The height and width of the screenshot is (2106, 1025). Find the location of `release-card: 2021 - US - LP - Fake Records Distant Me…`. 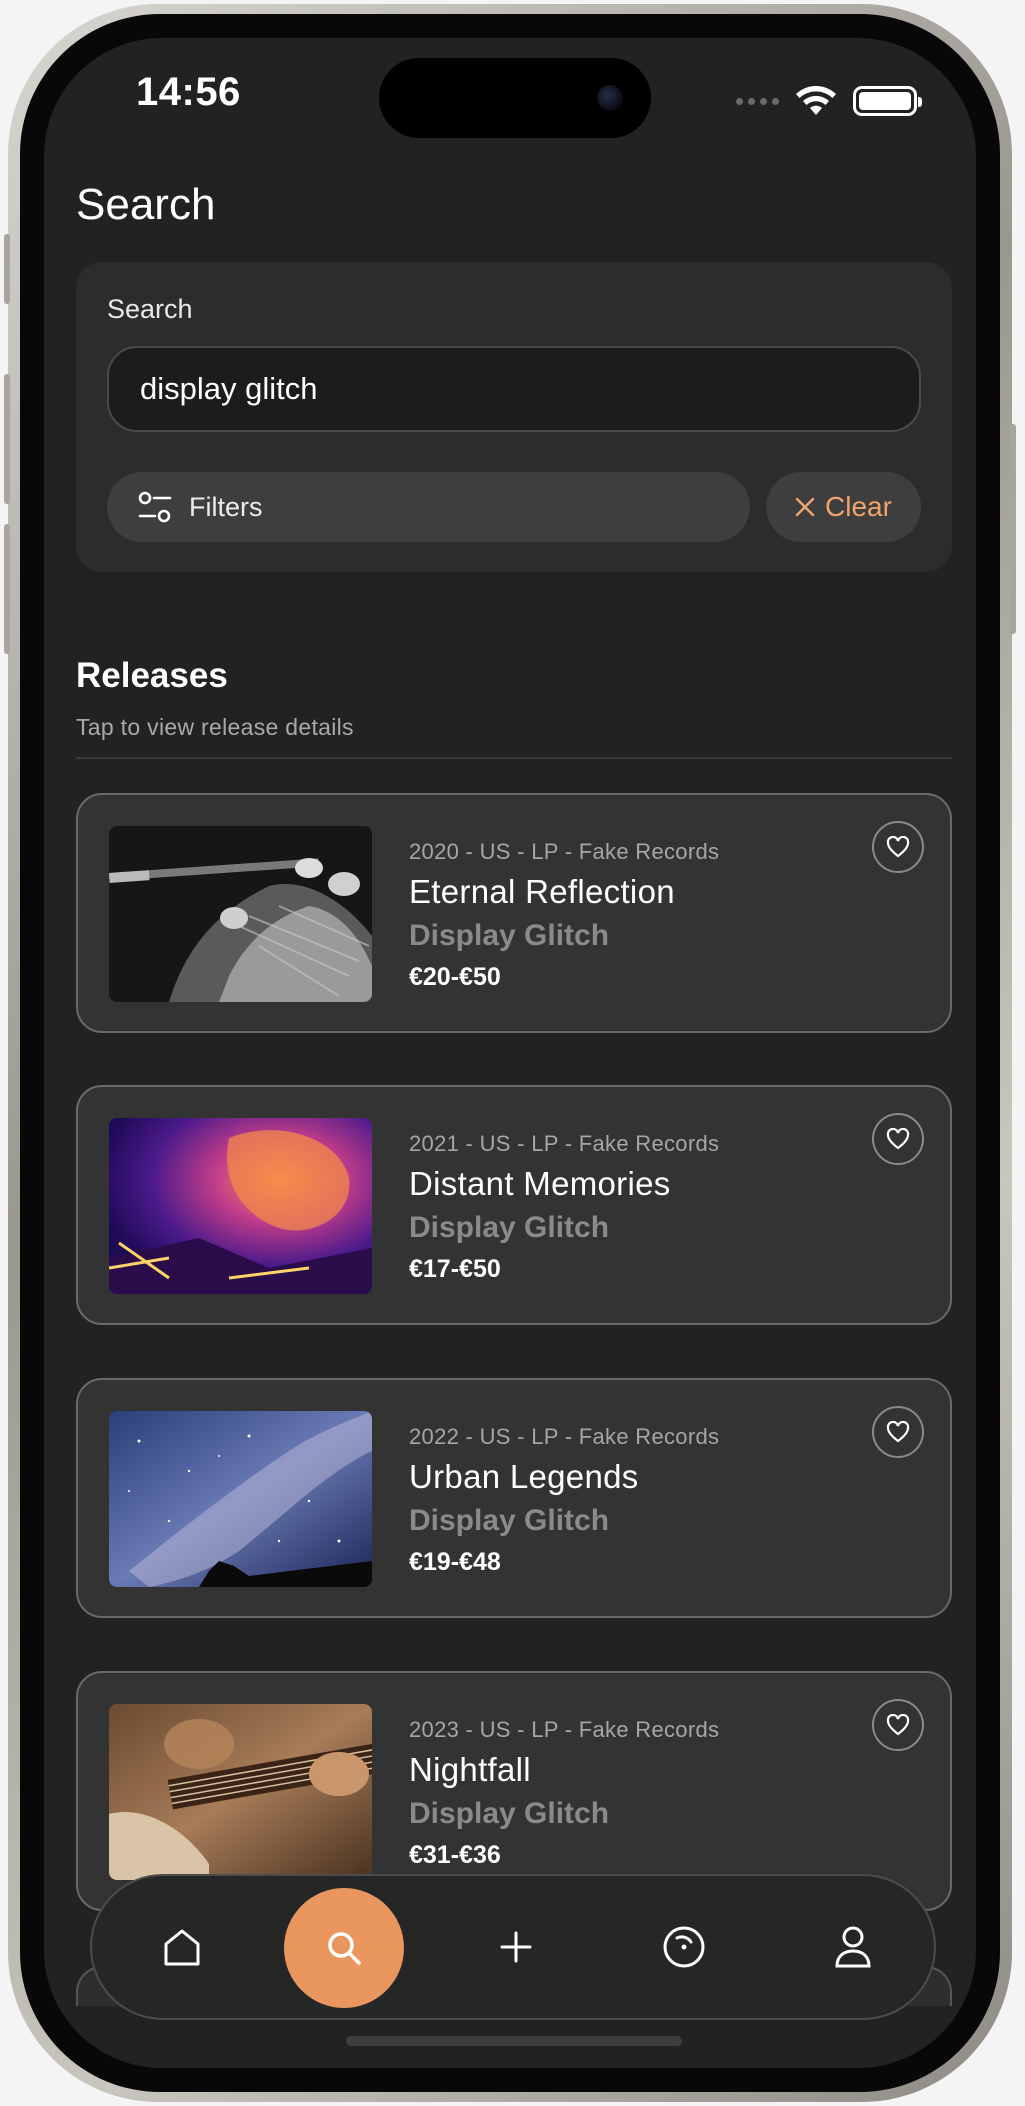

release-card: 2021 - US - LP - Fake Records Distant Me… is located at coordinates (514, 1205).